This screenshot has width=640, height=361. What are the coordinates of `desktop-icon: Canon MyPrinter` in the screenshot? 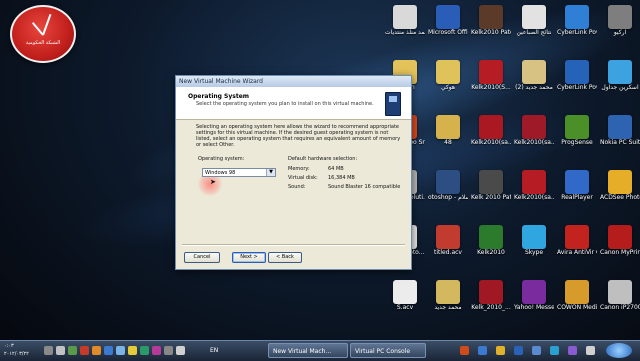 It's located at (620, 240).